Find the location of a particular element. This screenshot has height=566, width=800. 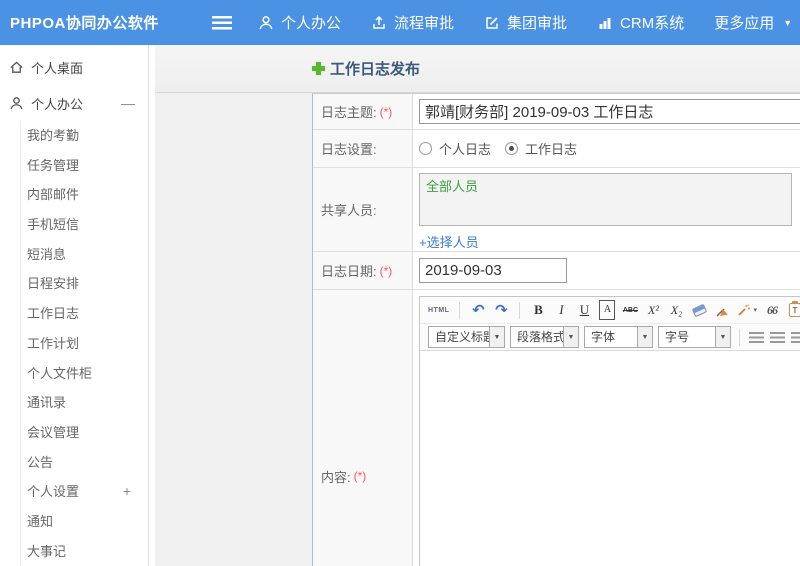

eraser-icon is located at coordinates (699, 310).